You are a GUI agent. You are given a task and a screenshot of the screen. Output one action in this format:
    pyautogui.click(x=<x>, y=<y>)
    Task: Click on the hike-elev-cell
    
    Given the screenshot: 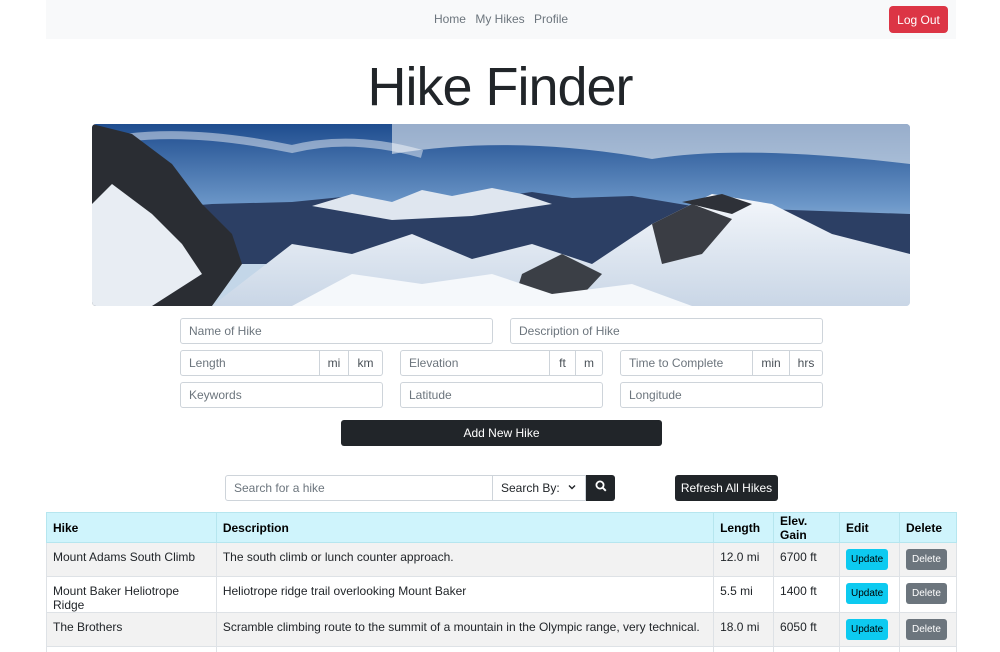 What is the action you would take?
    pyautogui.click(x=806, y=649)
    